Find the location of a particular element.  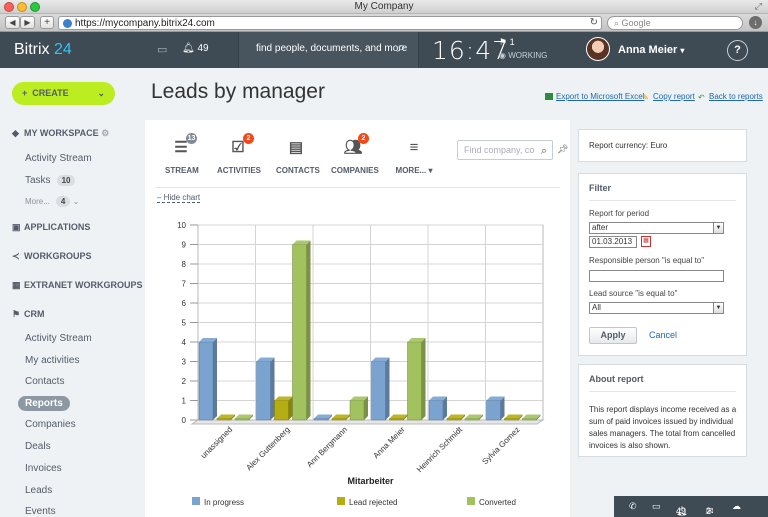

sidebar-item-deals: Deals is located at coordinates (38, 446).